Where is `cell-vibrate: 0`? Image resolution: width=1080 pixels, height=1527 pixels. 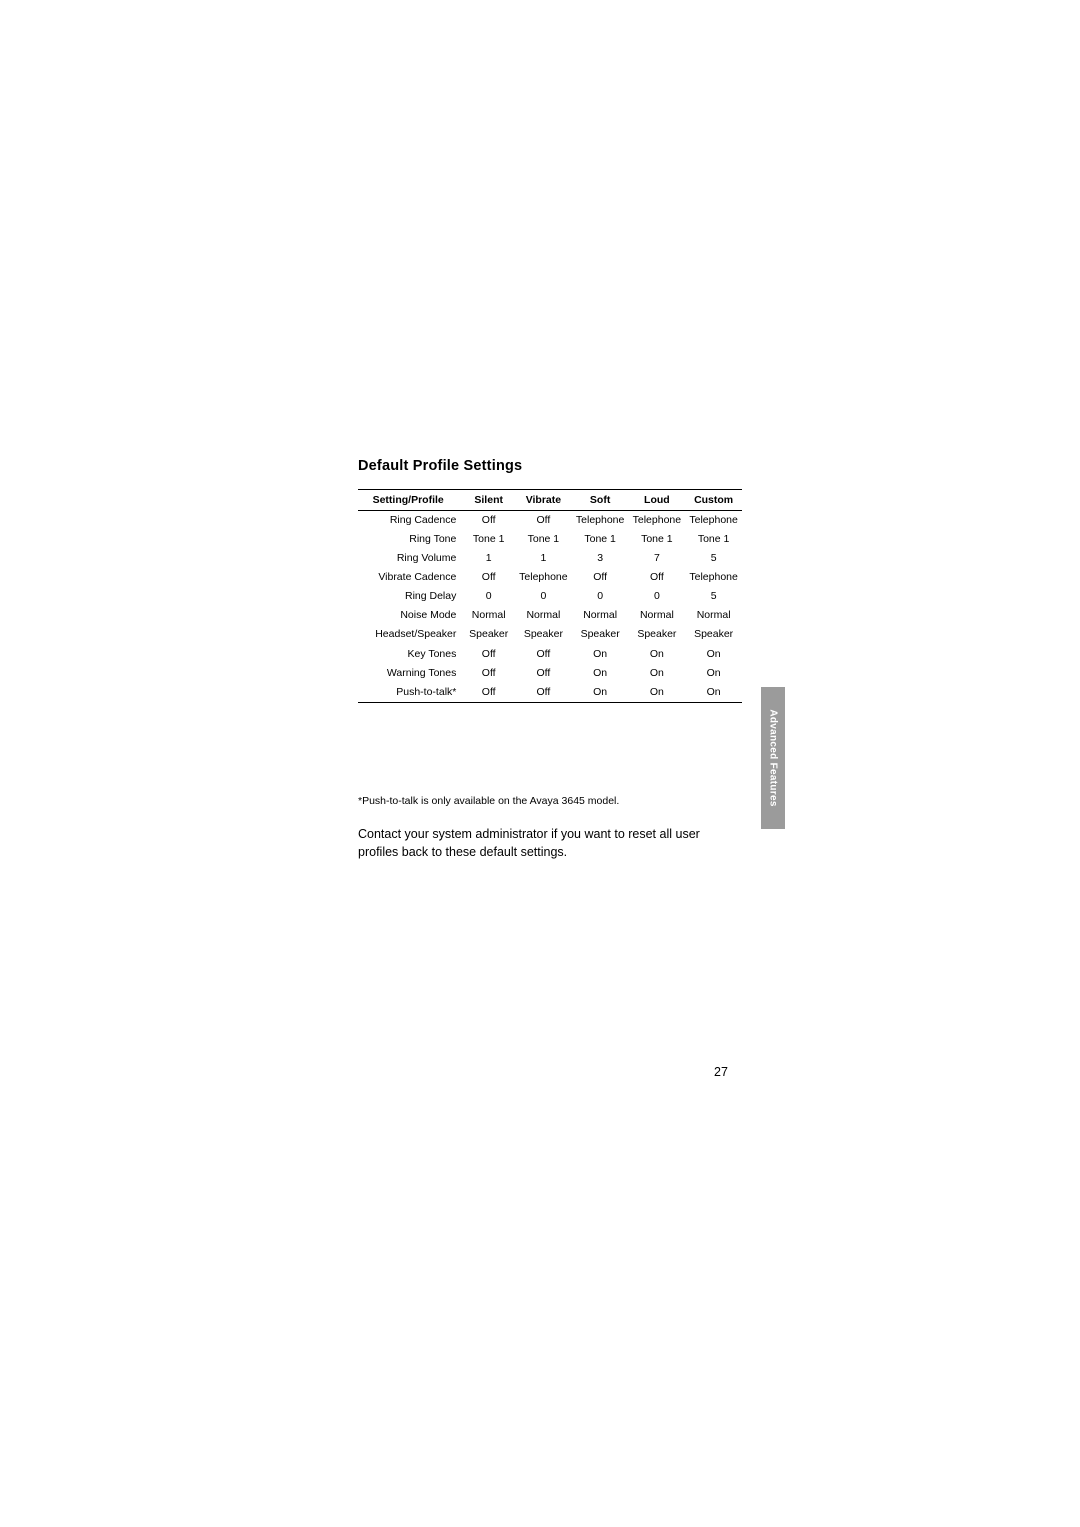
cell-vibrate: 0 is located at coordinates (543, 596).